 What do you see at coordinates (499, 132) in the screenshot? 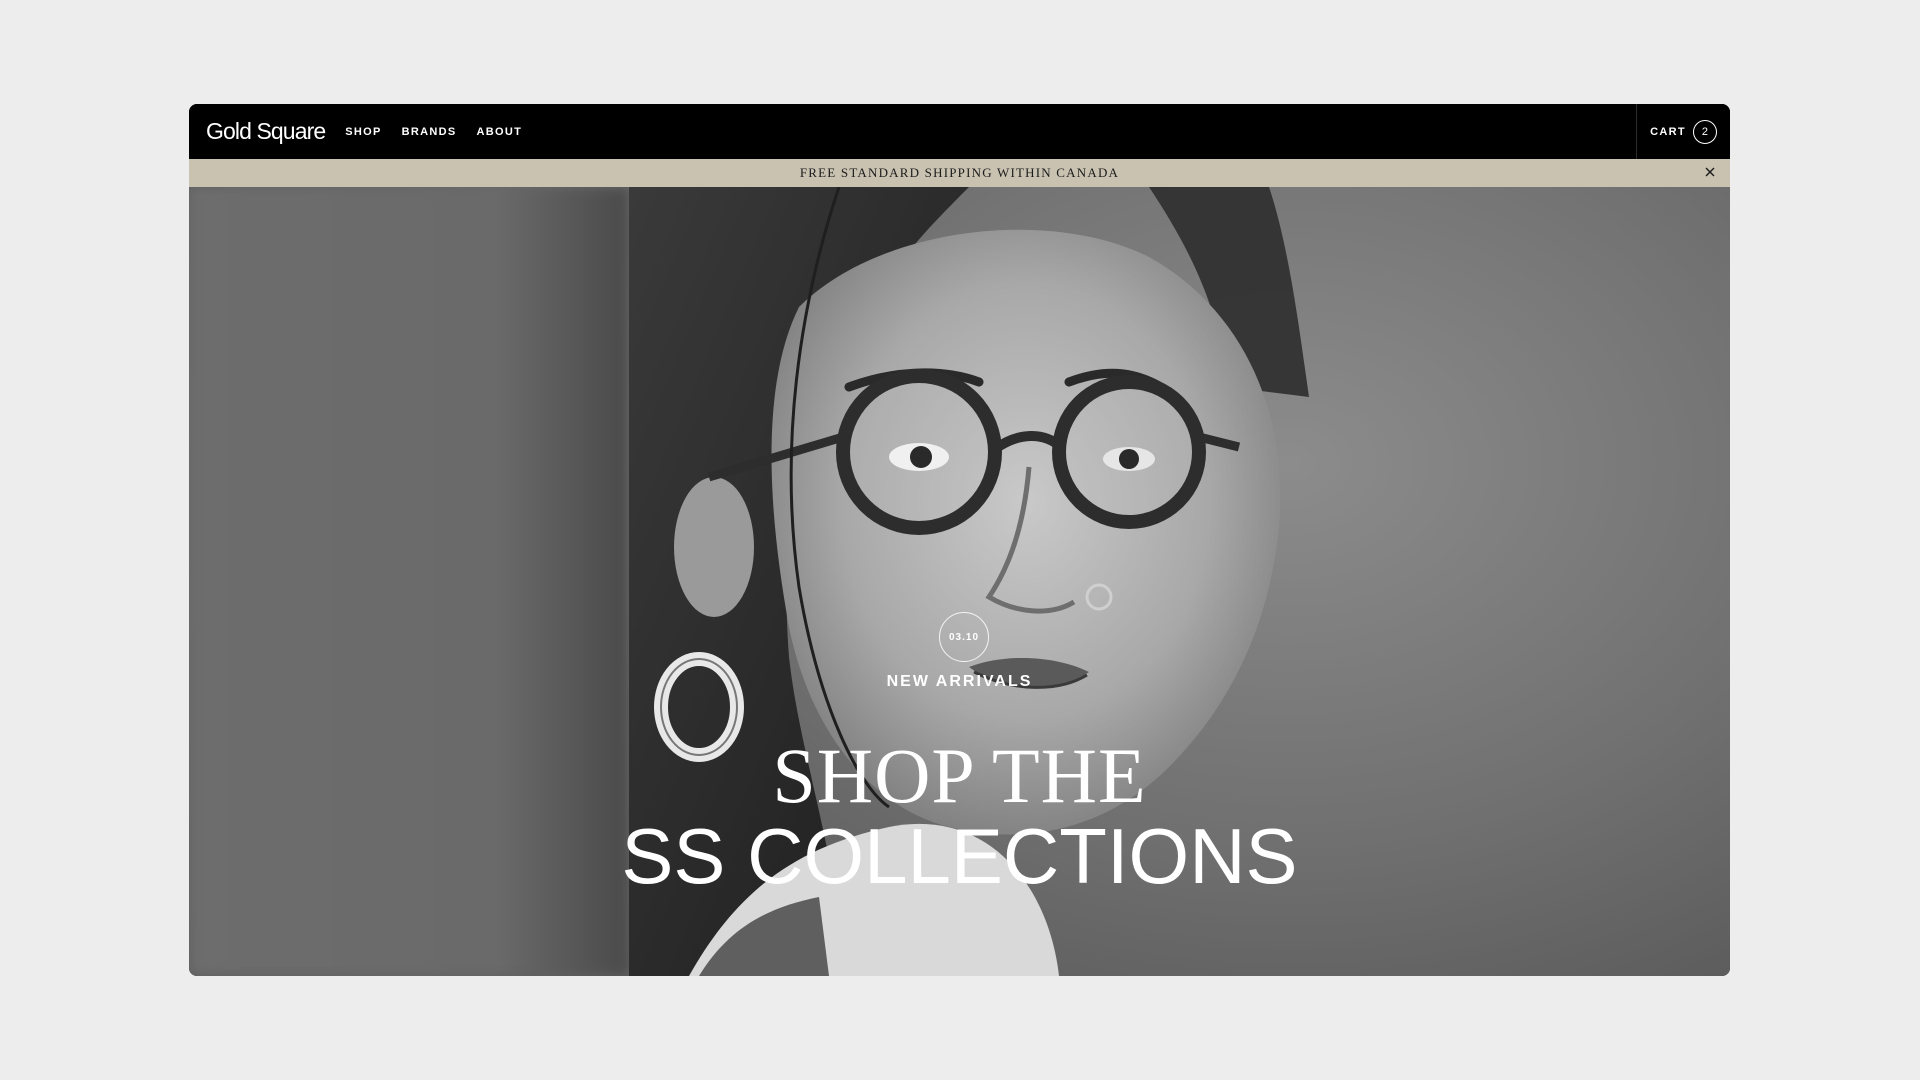
I see `nav-about: ABOUT` at bounding box center [499, 132].